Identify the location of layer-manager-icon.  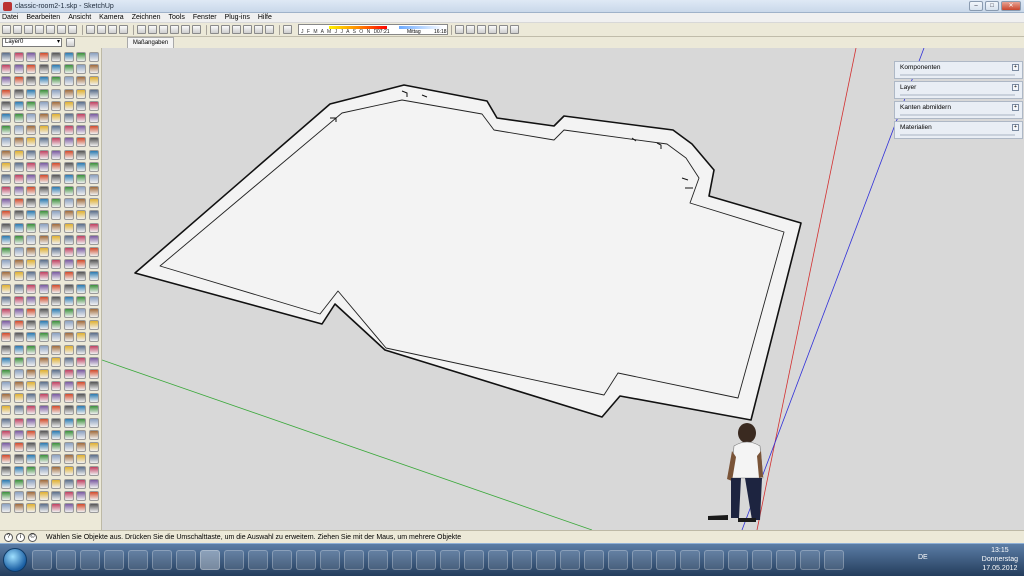
(70, 42).